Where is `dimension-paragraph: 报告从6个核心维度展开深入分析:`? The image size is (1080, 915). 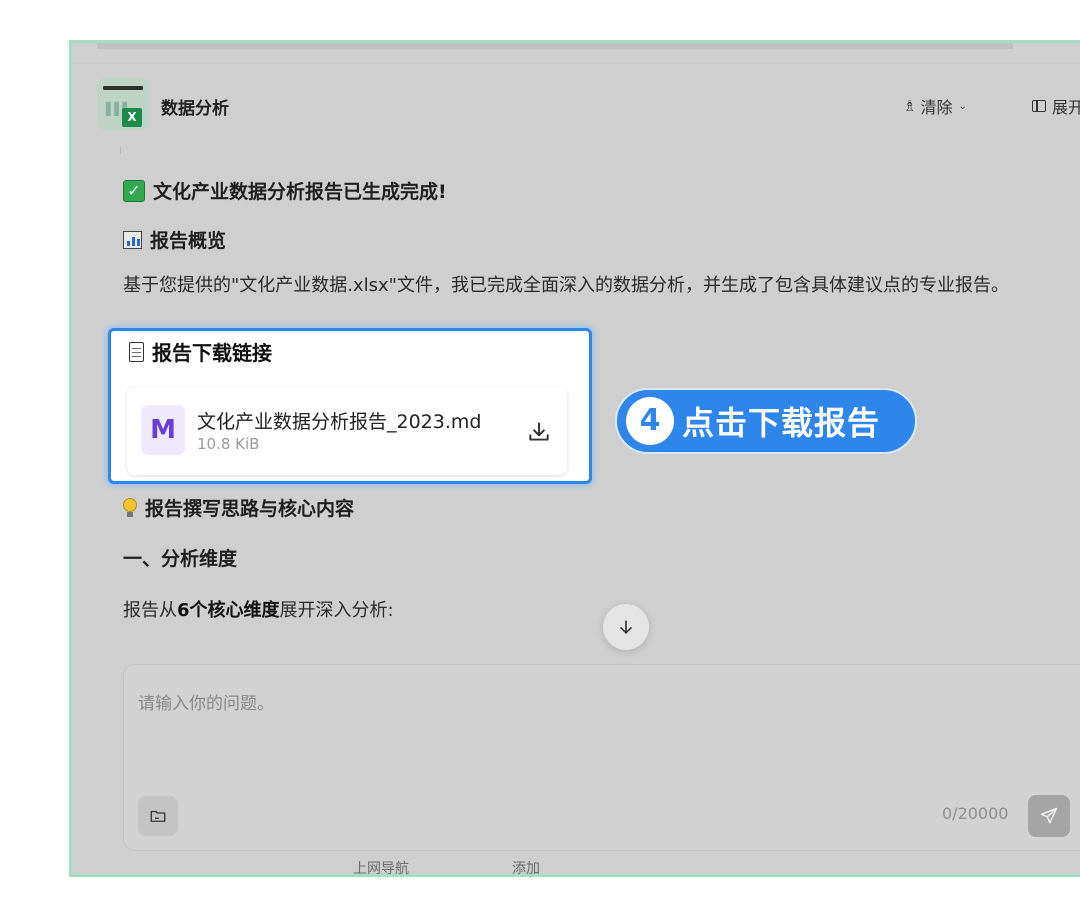 dimension-paragraph: 报告从6个核心维度展开深入分析: is located at coordinates (258, 609).